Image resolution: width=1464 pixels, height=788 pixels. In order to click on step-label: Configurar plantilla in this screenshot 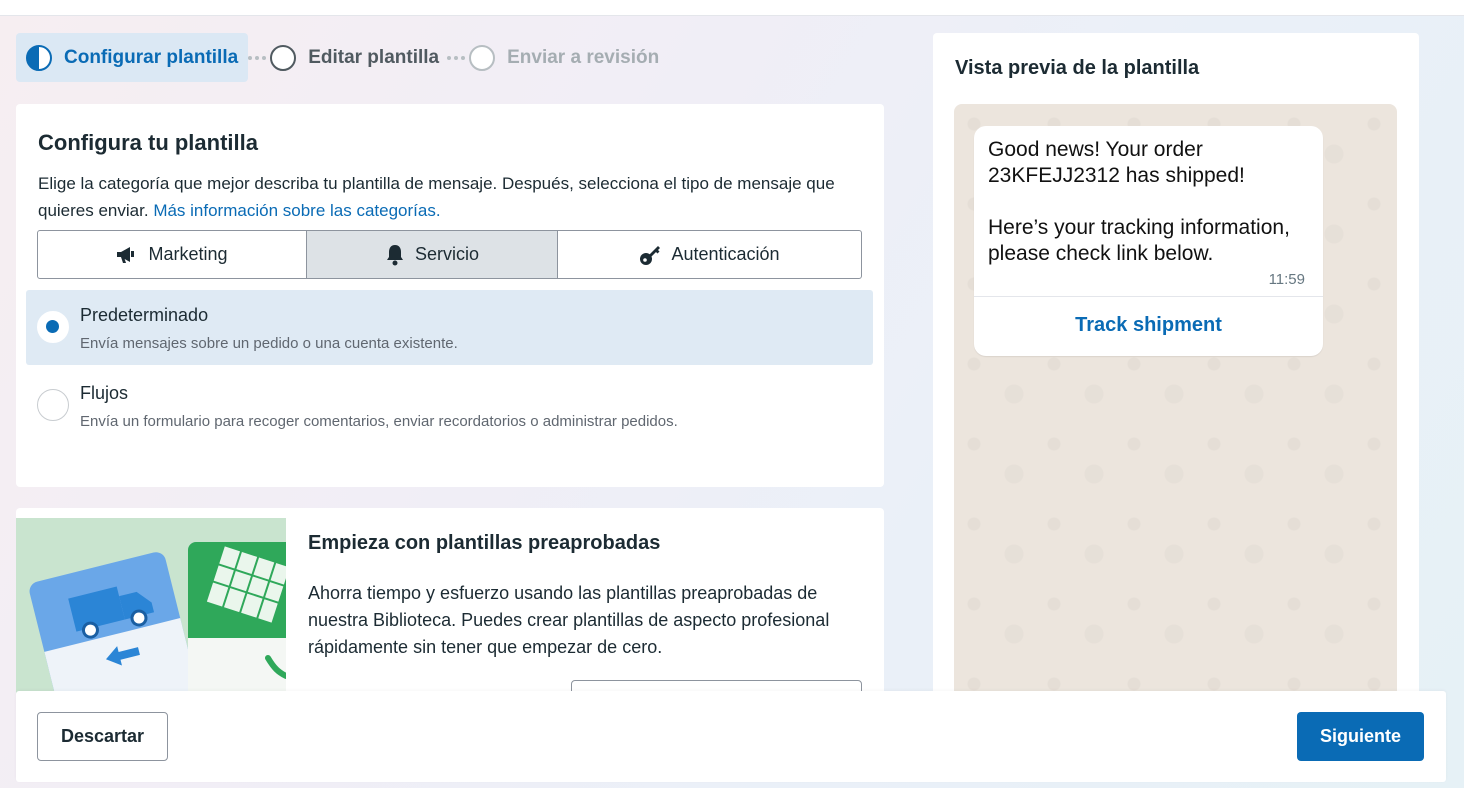, I will do `click(151, 57)`.